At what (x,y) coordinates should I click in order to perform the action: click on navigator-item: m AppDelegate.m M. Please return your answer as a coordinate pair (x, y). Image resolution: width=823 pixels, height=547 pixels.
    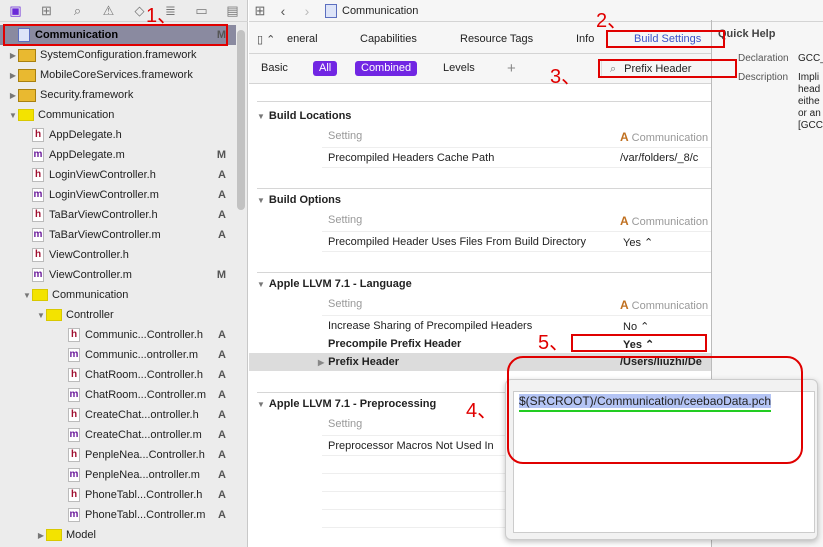
    Looking at the image, I should click on (118, 155).